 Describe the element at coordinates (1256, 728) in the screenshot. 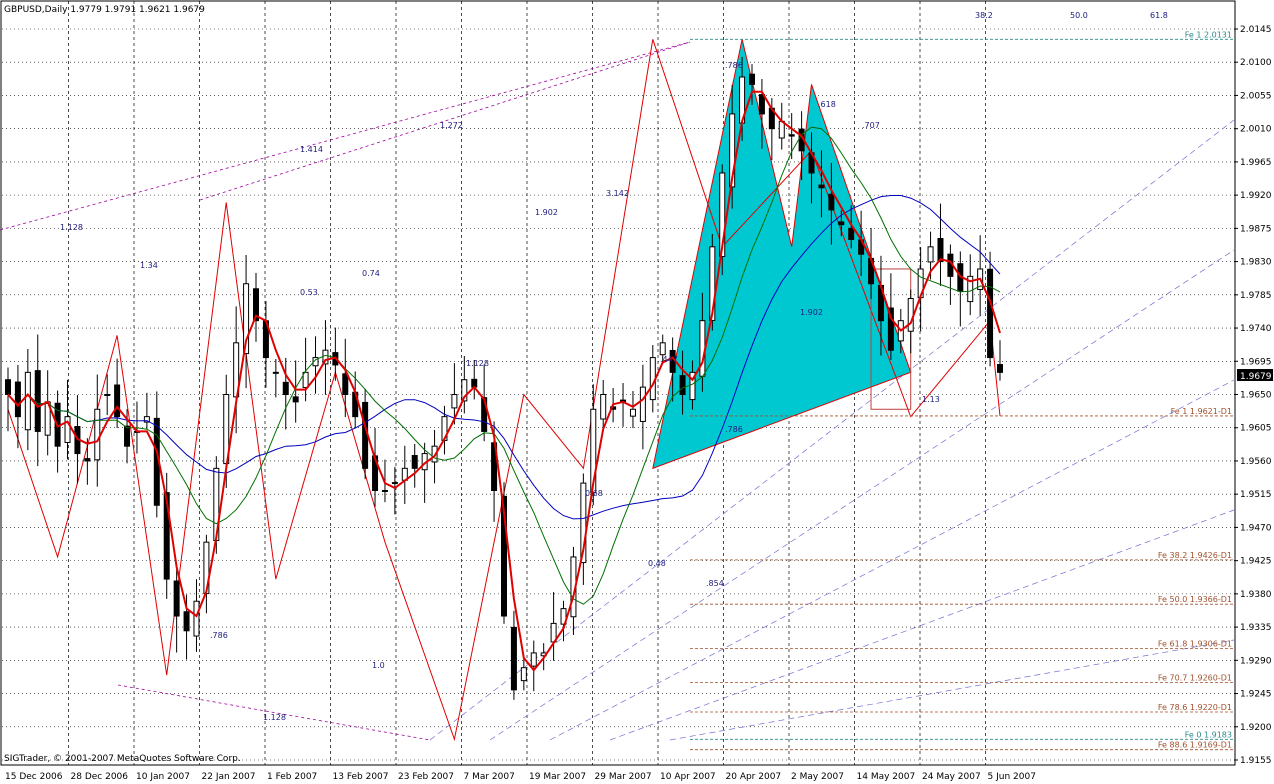

I see `y-tick-label: 1.9200` at that location.